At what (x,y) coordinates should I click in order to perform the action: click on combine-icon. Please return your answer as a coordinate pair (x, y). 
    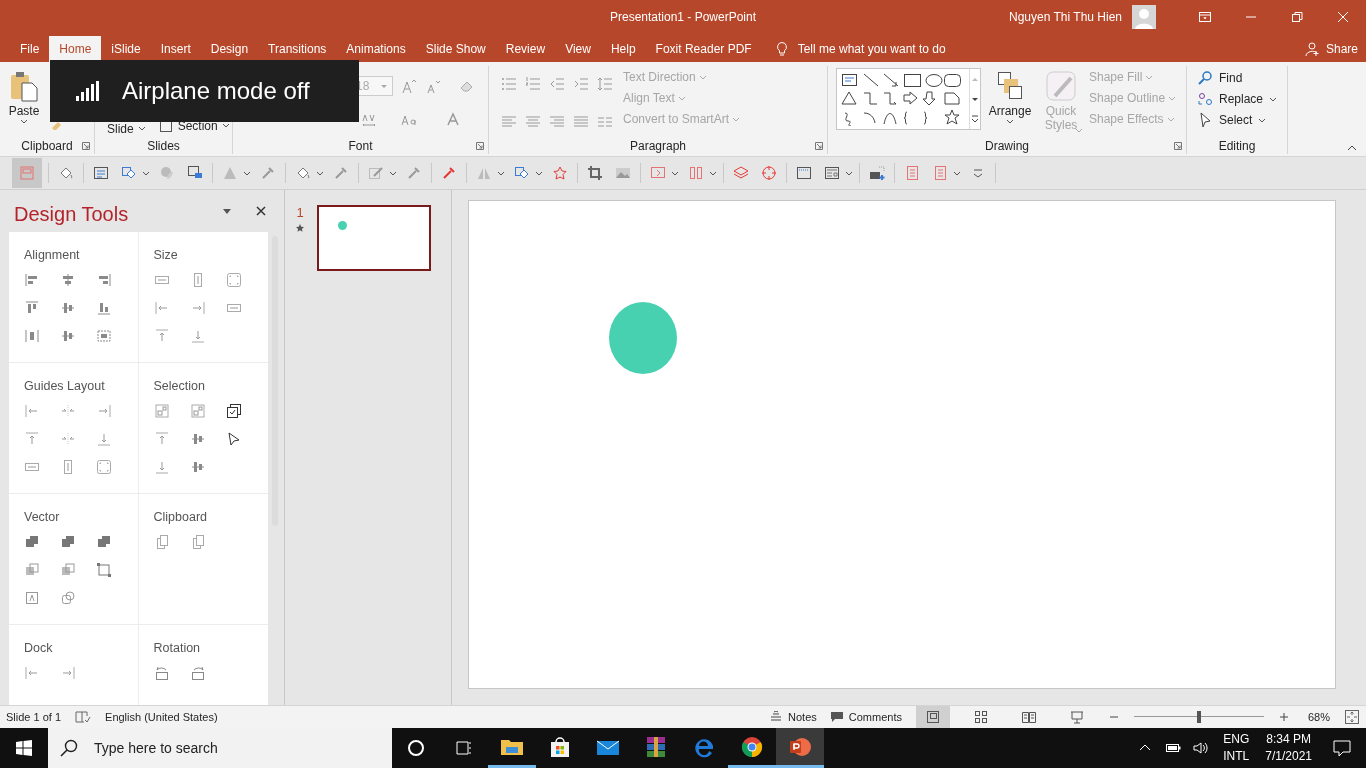
    Looking at the image, I should click on (68, 542).